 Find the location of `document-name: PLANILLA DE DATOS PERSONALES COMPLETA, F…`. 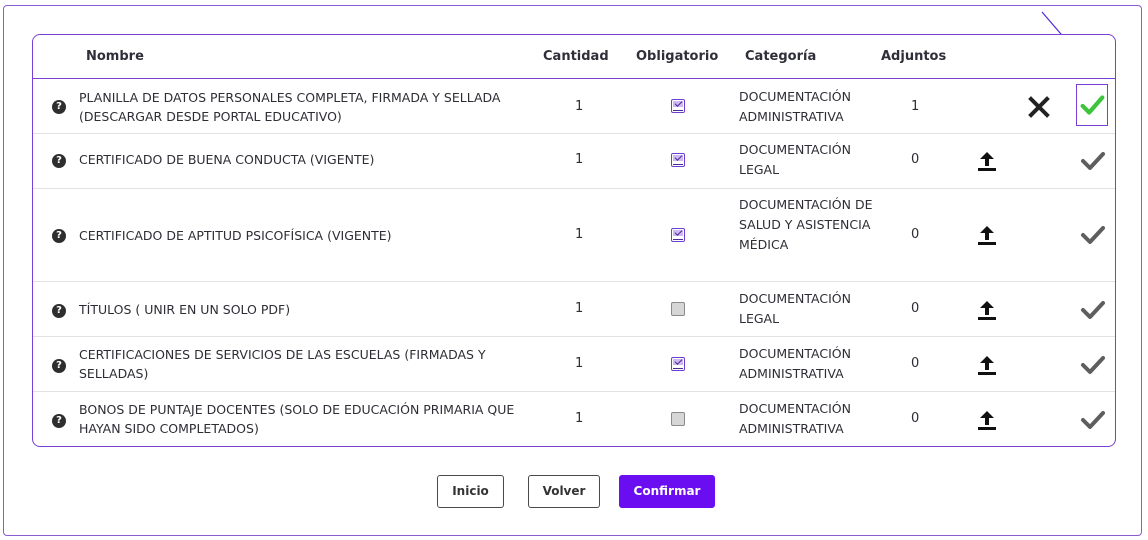

document-name: PLANILLA DE DATOS PERSONALES COMPLETA, F… is located at coordinates (290, 107).